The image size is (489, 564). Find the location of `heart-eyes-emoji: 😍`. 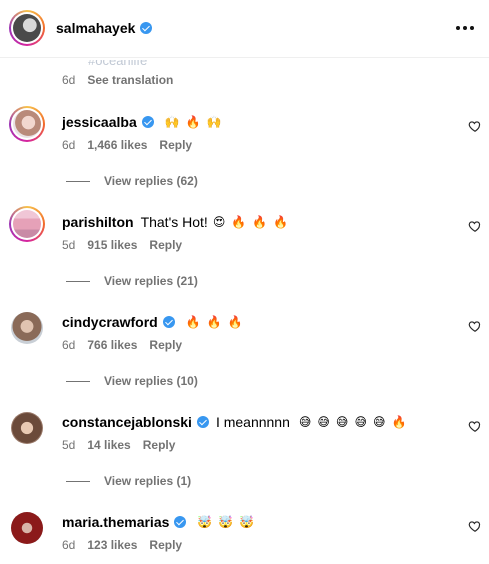

heart-eyes-emoji: 😍 is located at coordinates (219, 222).